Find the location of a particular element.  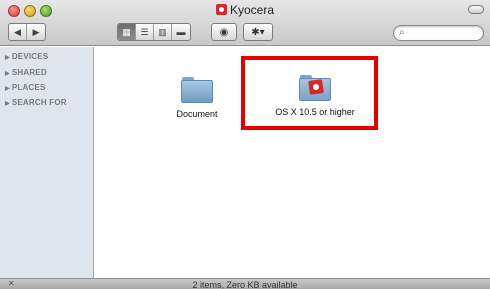

document-folder-item: Document is located at coordinates (197, 98).